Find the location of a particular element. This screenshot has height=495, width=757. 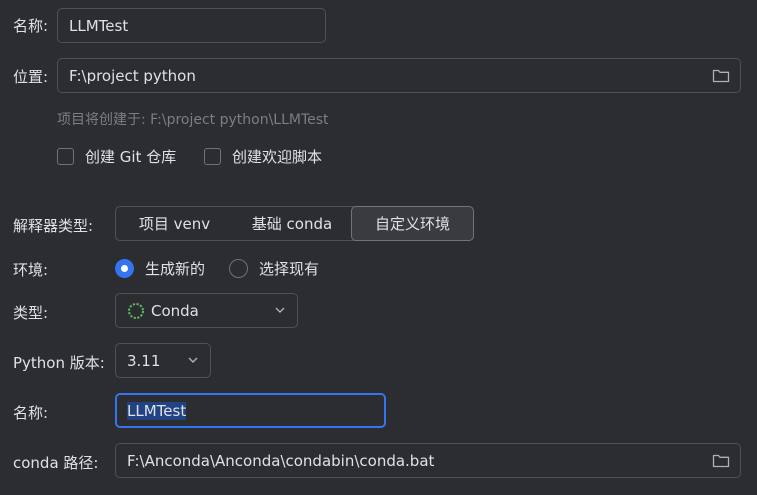

checkbox-label: 创建 Git 仓库 is located at coordinates (131, 157).